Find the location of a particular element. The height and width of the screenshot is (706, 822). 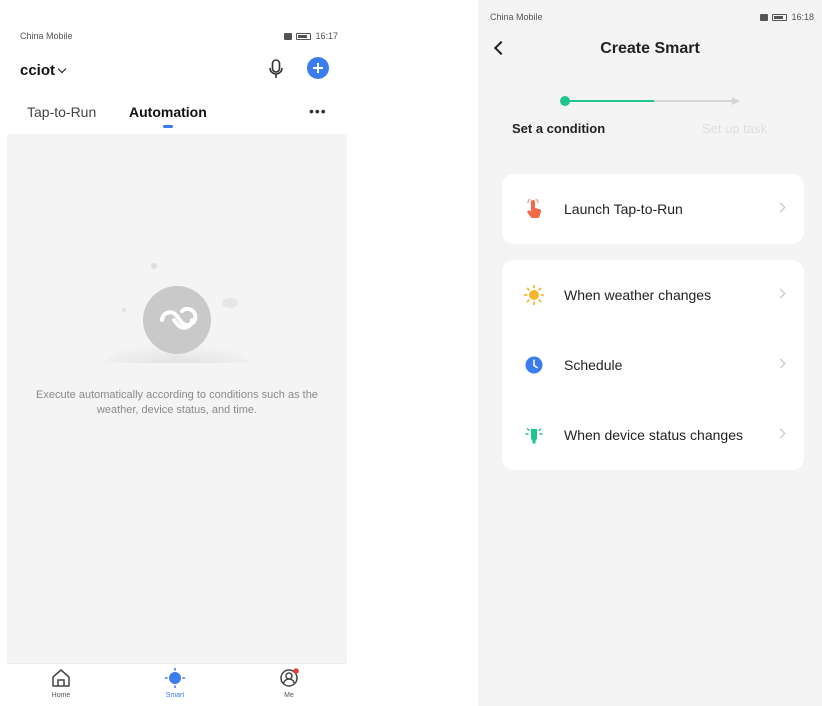

status-right: 16:18 is located at coordinates (787, 17).